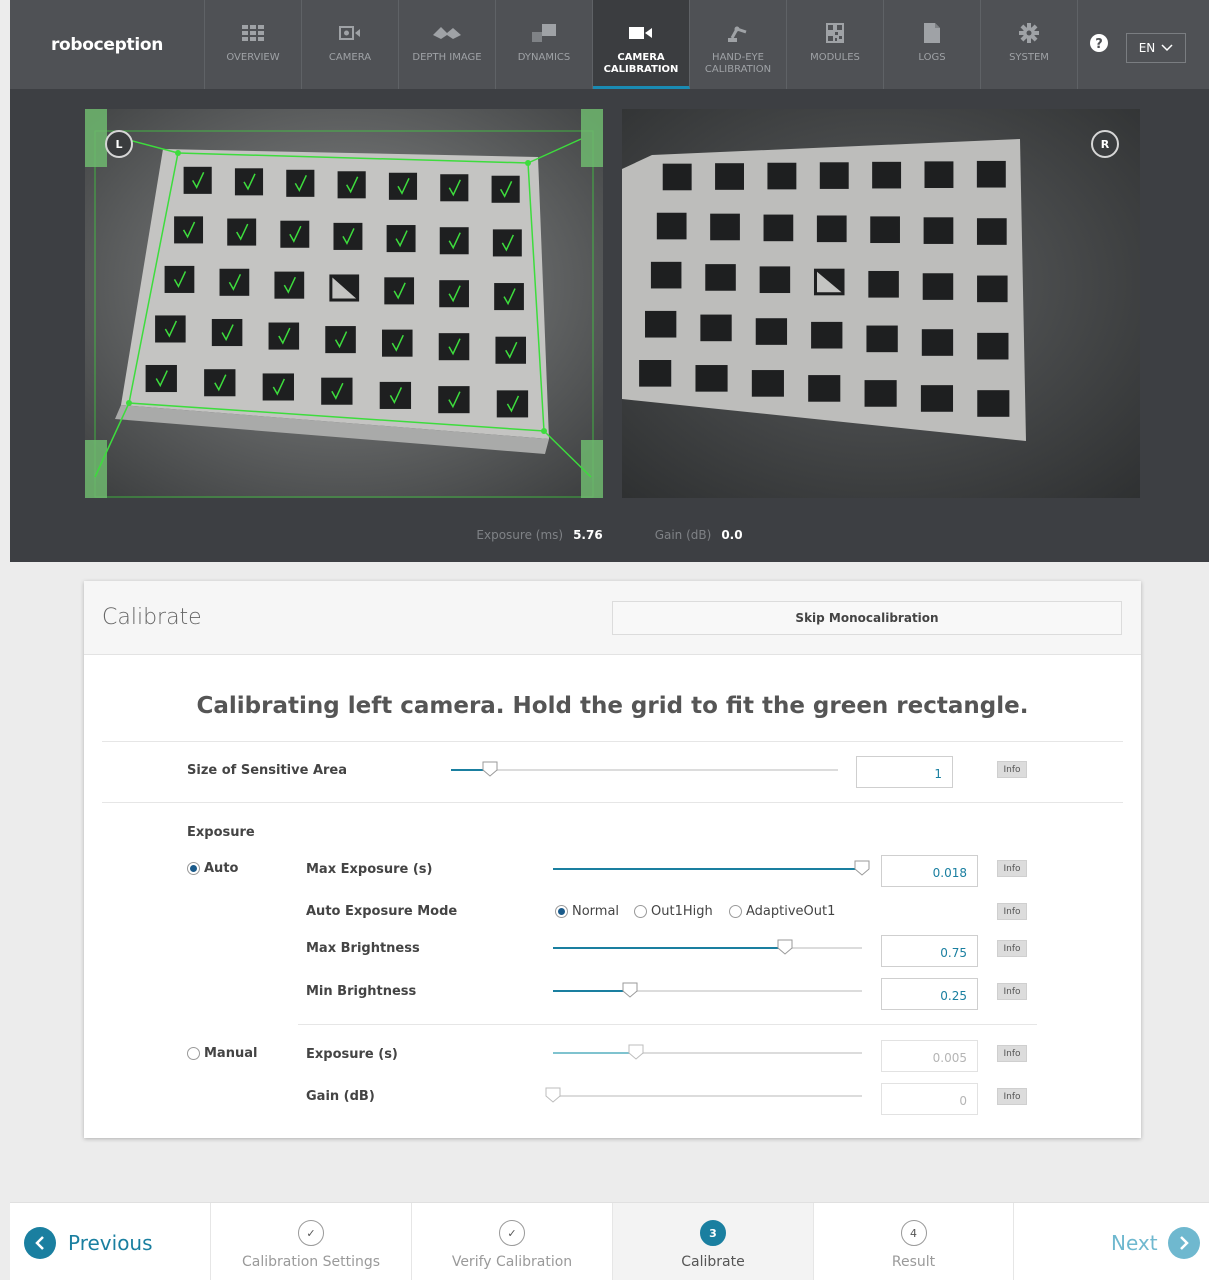 Image resolution: width=1209 pixels, height=1280 pixels. Describe the element at coordinates (352, 1054) in the screenshot. I see `manual-exposure-label: Exposure (s)` at that location.